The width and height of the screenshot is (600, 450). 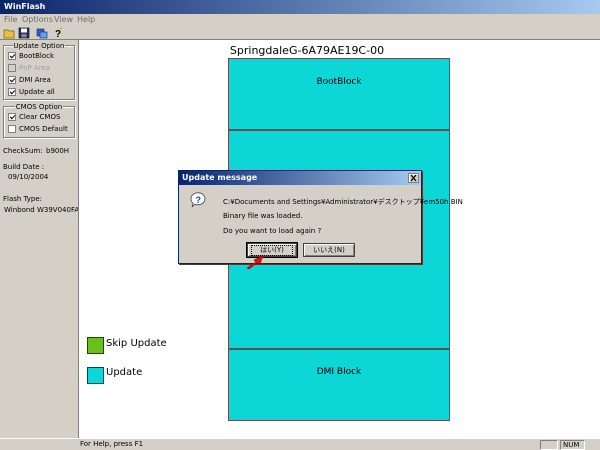 What do you see at coordinates (220, 177) in the screenshot?
I see `dialog-title: Update message` at bounding box center [220, 177].